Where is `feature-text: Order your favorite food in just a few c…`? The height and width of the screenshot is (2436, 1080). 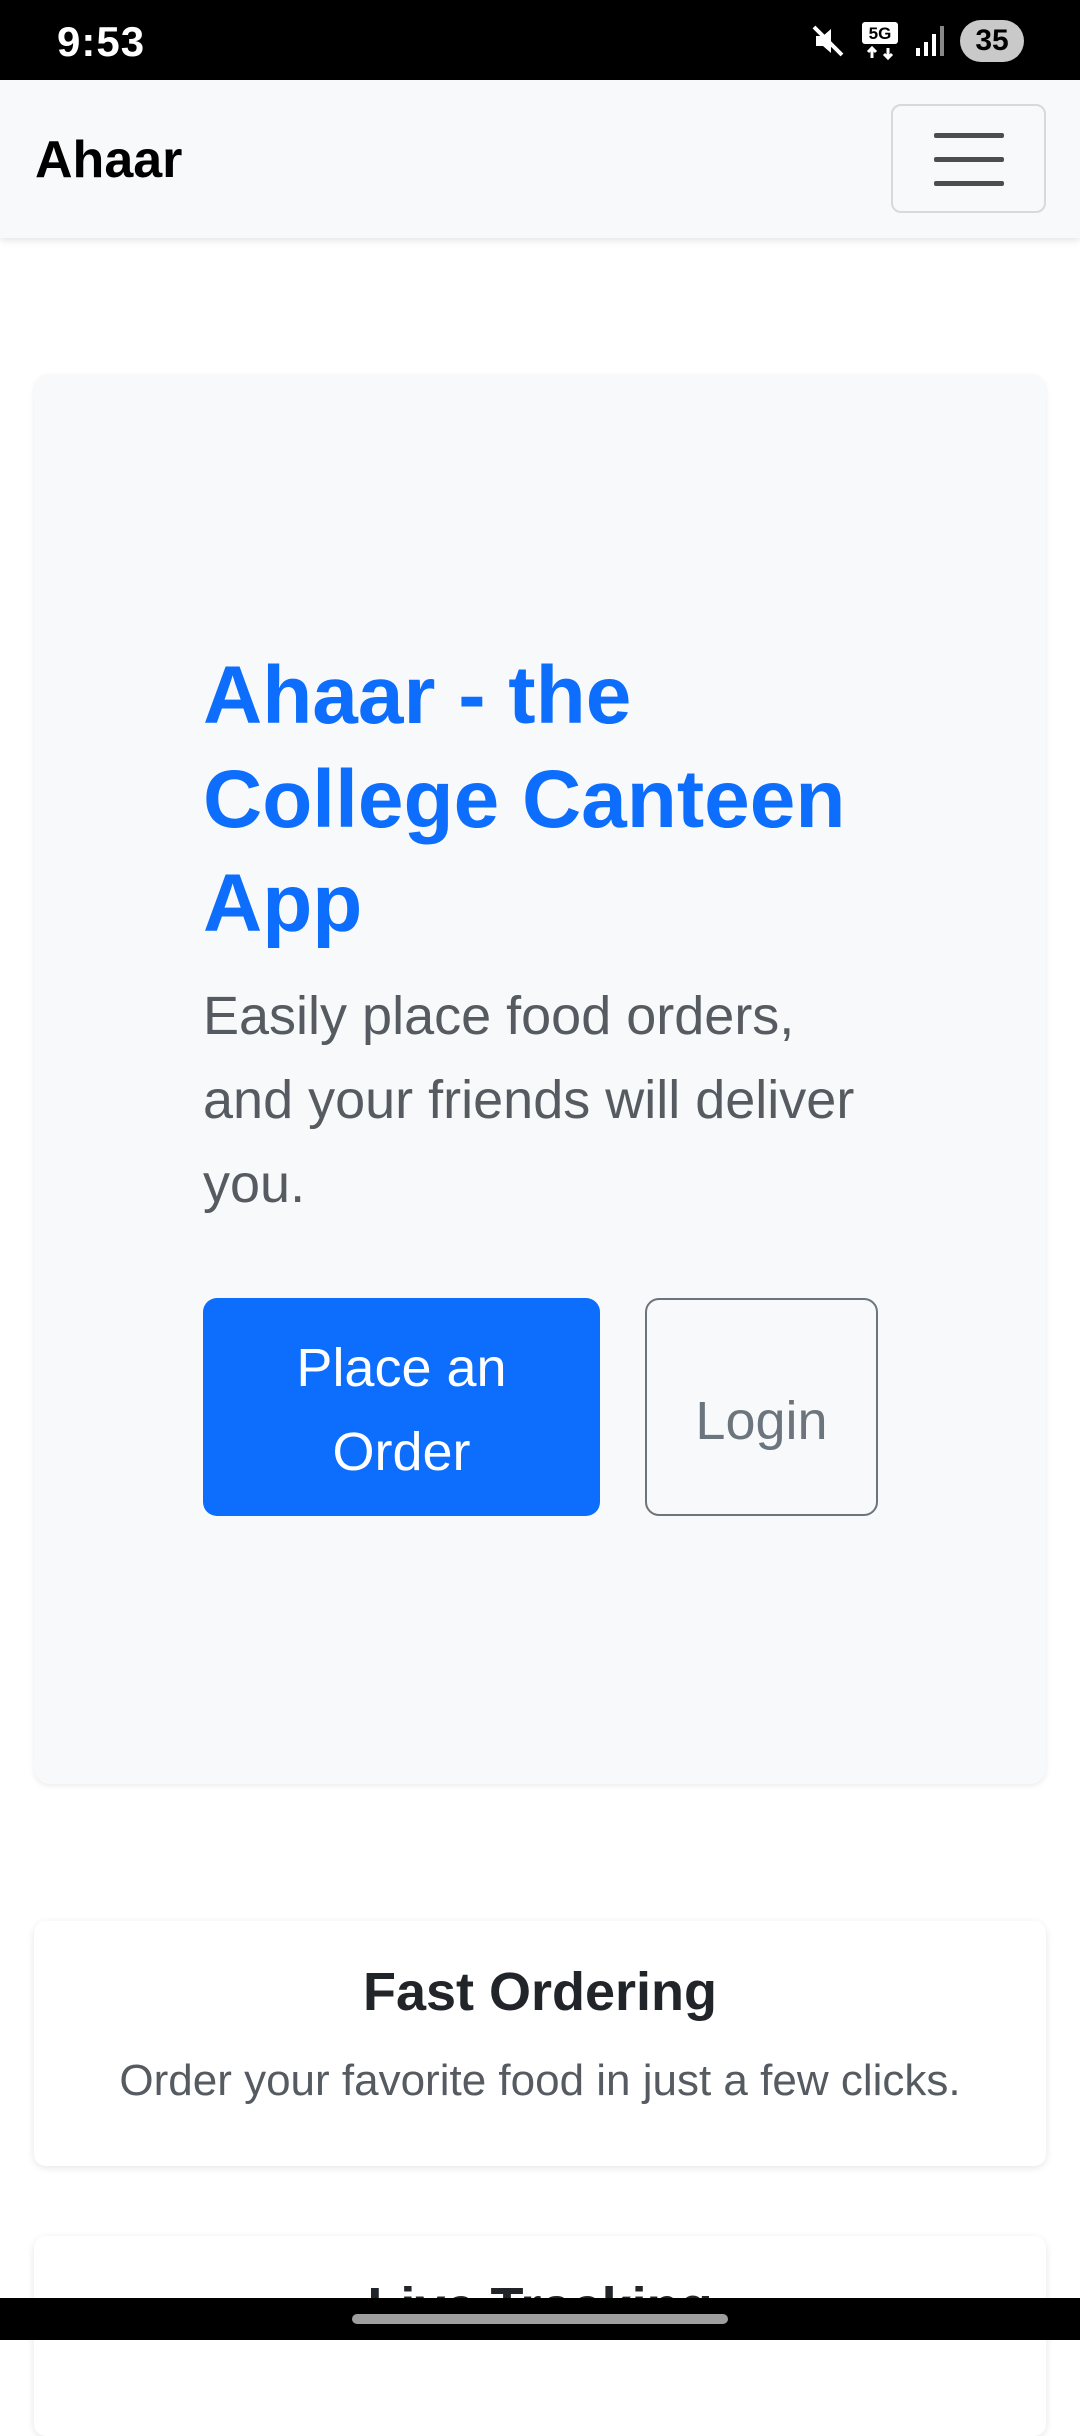
feature-text: Order your favorite food in just a few c… is located at coordinates (540, 2080).